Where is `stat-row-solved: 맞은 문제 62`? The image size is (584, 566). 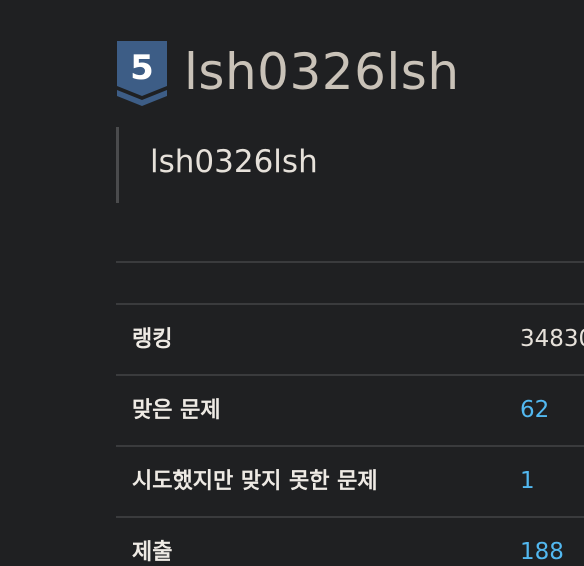
stat-row-solved: 맞은 문제 62 is located at coordinates (350, 411).